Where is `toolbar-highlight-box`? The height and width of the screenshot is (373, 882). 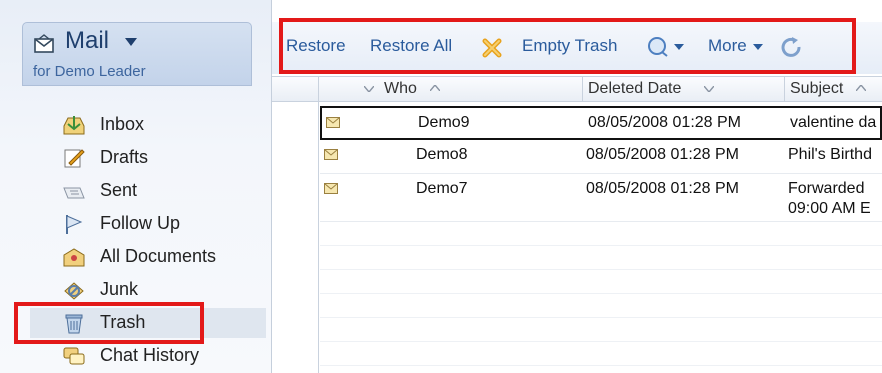
toolbar-highlight-box is located at coordinates (567, 46).